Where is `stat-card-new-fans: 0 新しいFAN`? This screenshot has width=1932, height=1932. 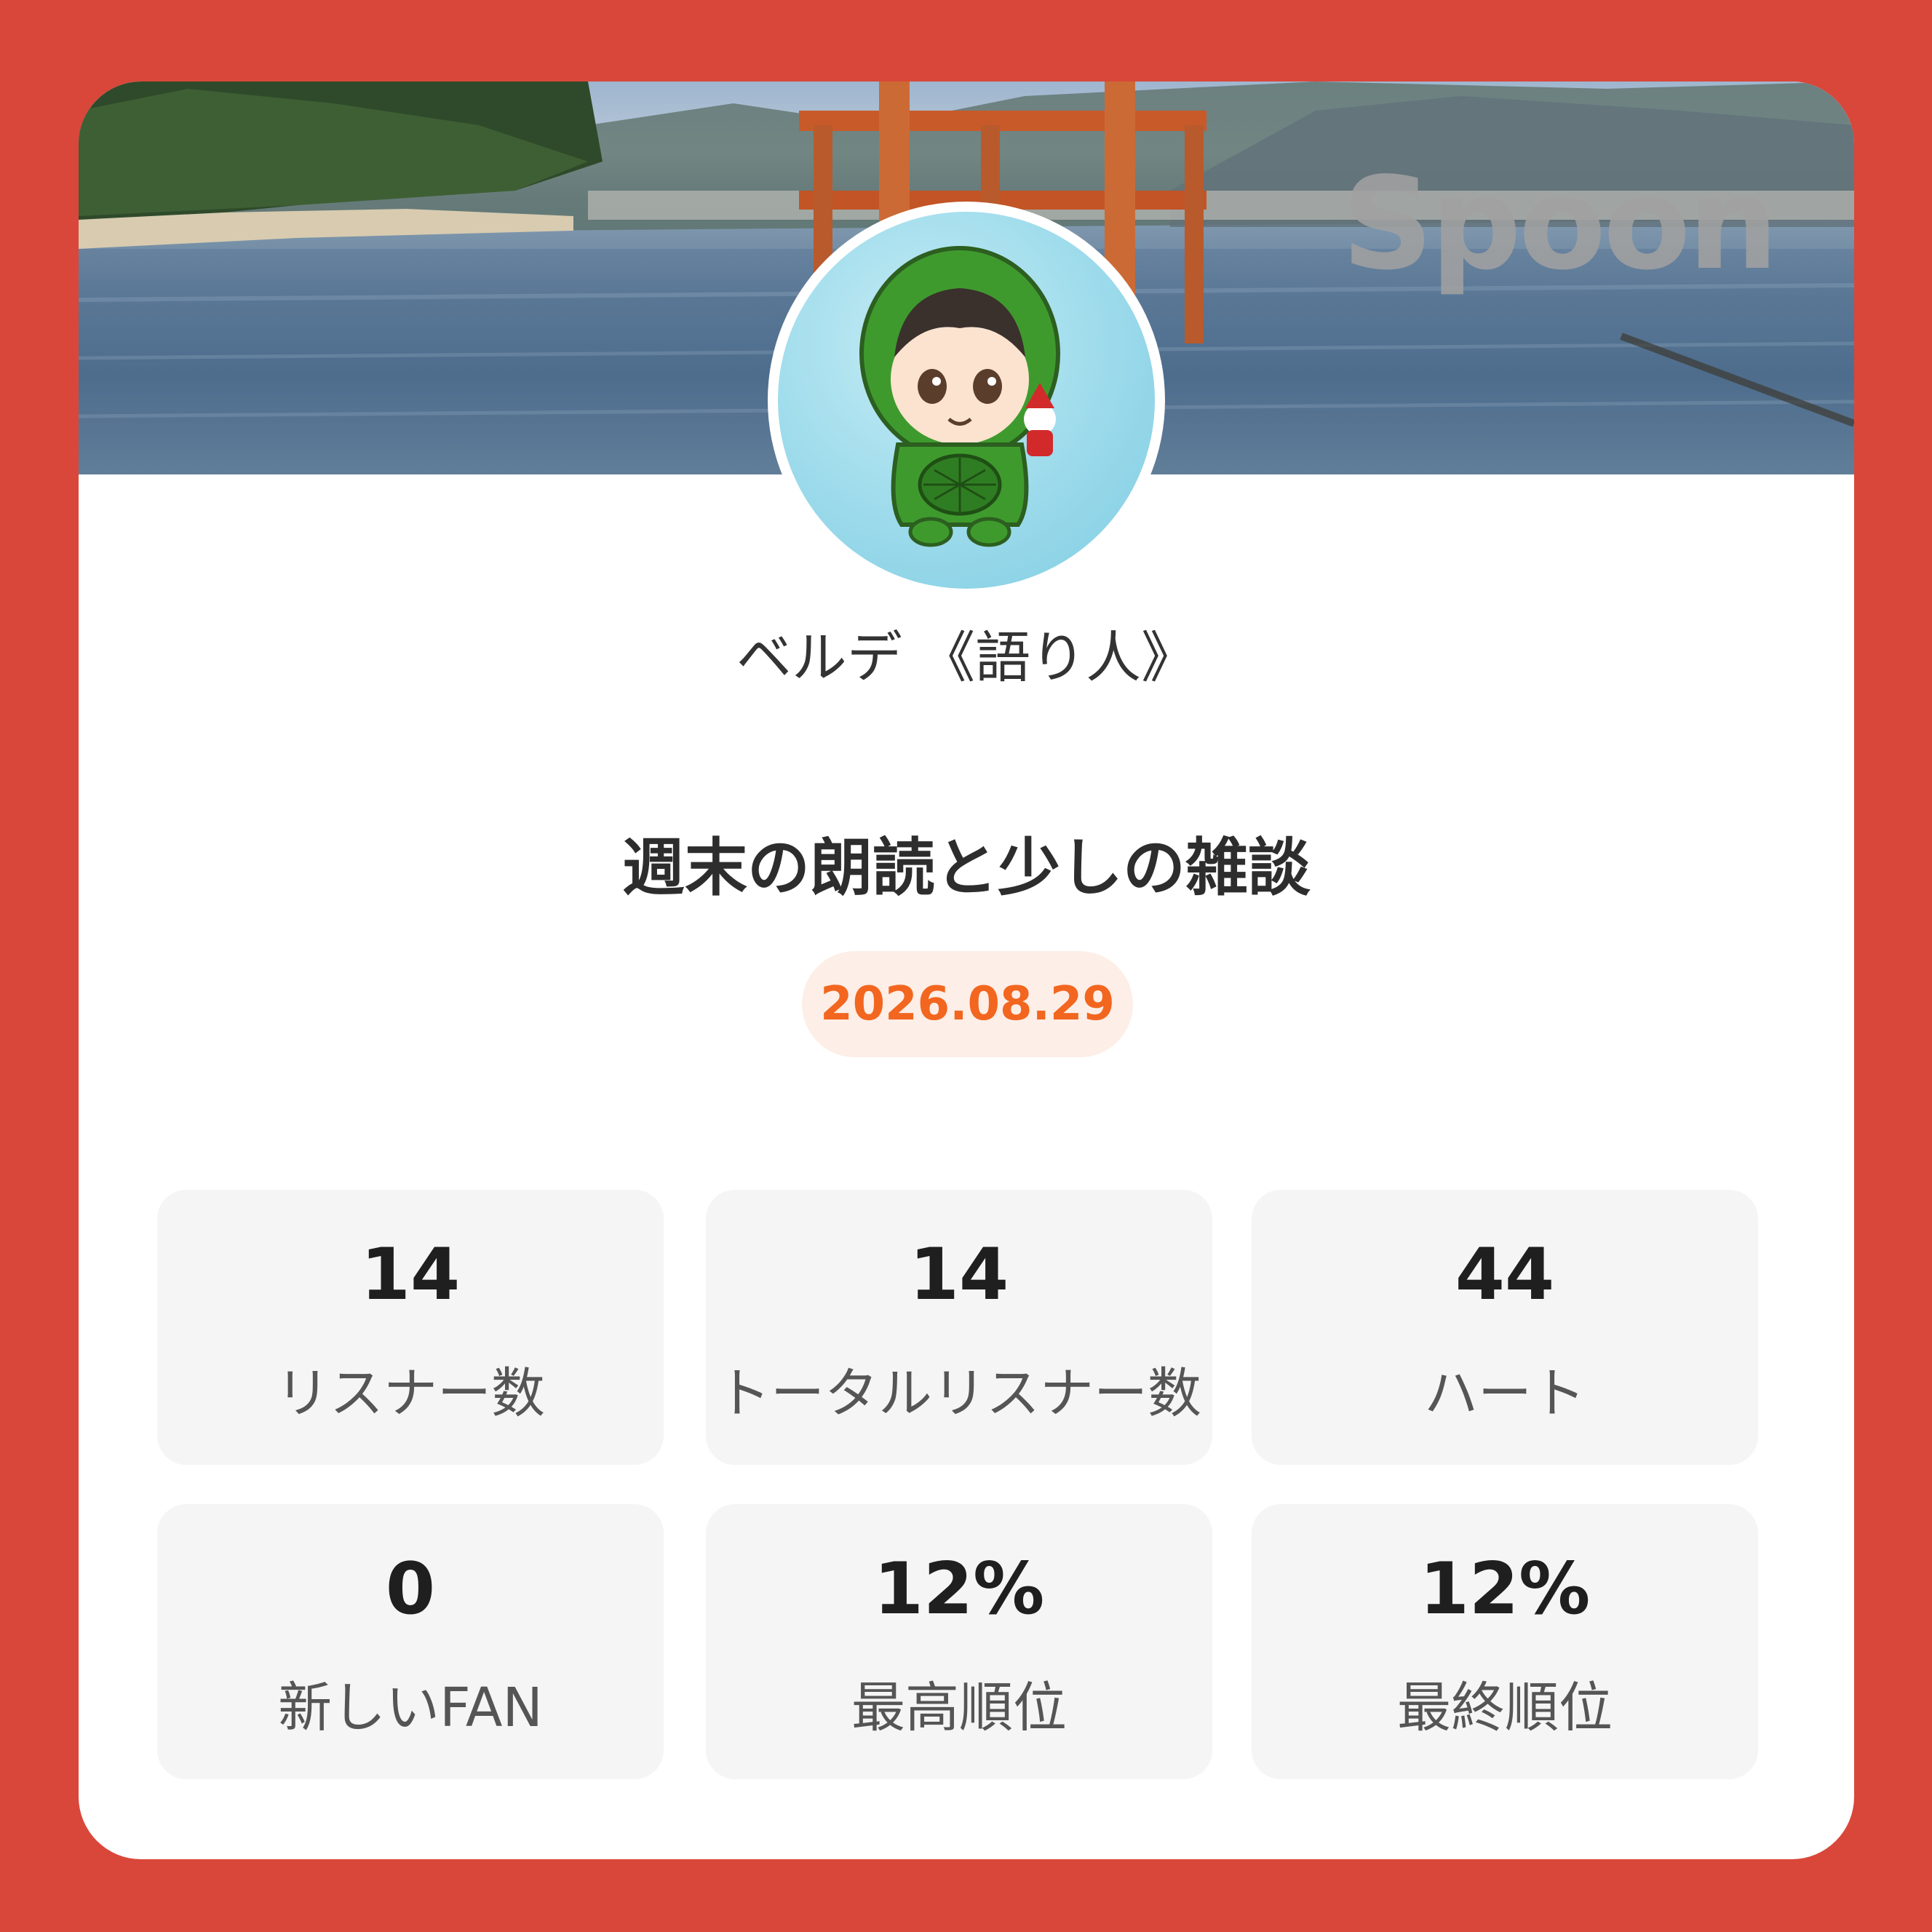
stat-card-new-fans: 0 新しいFAN is located at coordinates (411, 1641).